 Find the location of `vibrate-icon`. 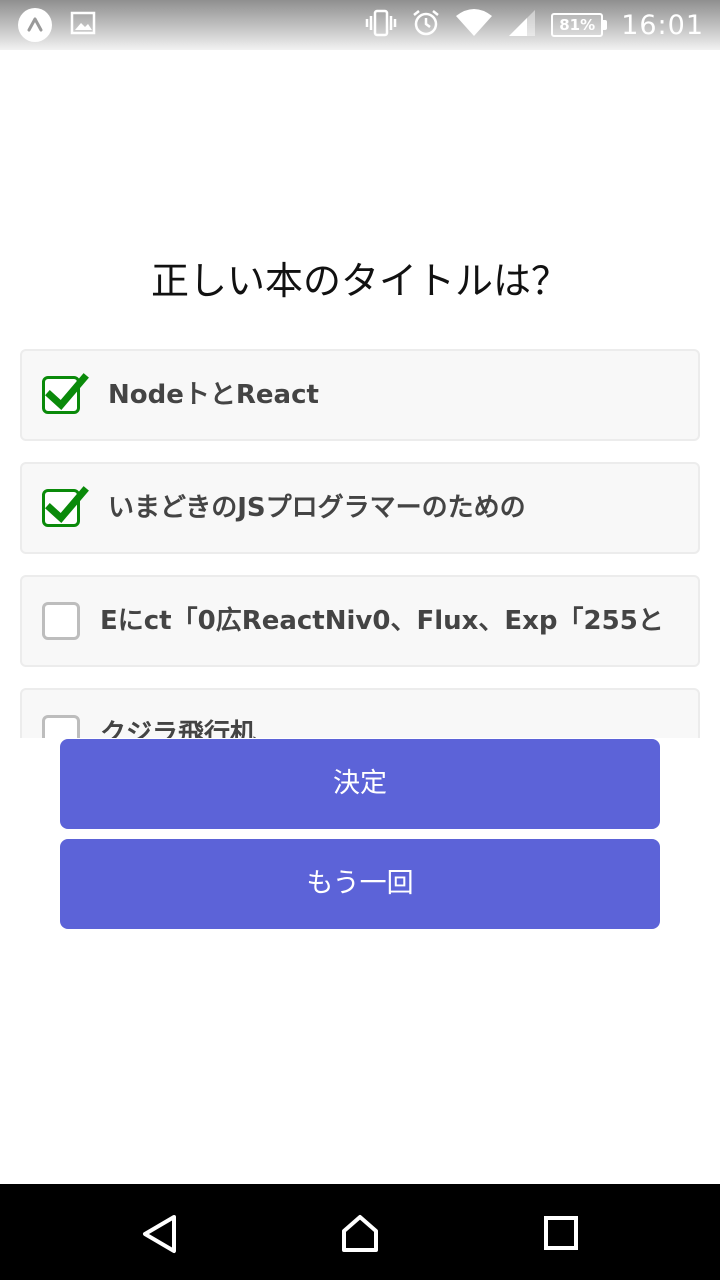

vibrate-icon is located at coordinates (381, 25).